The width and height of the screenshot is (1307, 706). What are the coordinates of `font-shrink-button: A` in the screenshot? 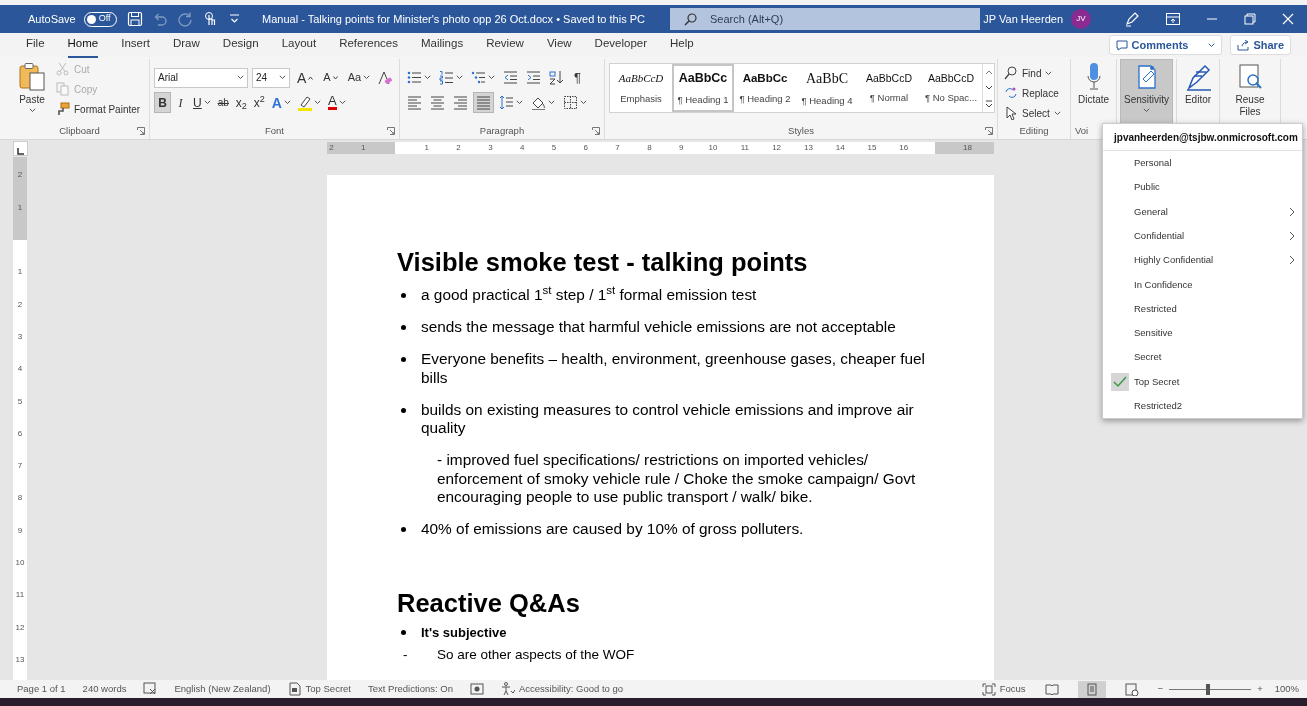 It's located at (330, 77).